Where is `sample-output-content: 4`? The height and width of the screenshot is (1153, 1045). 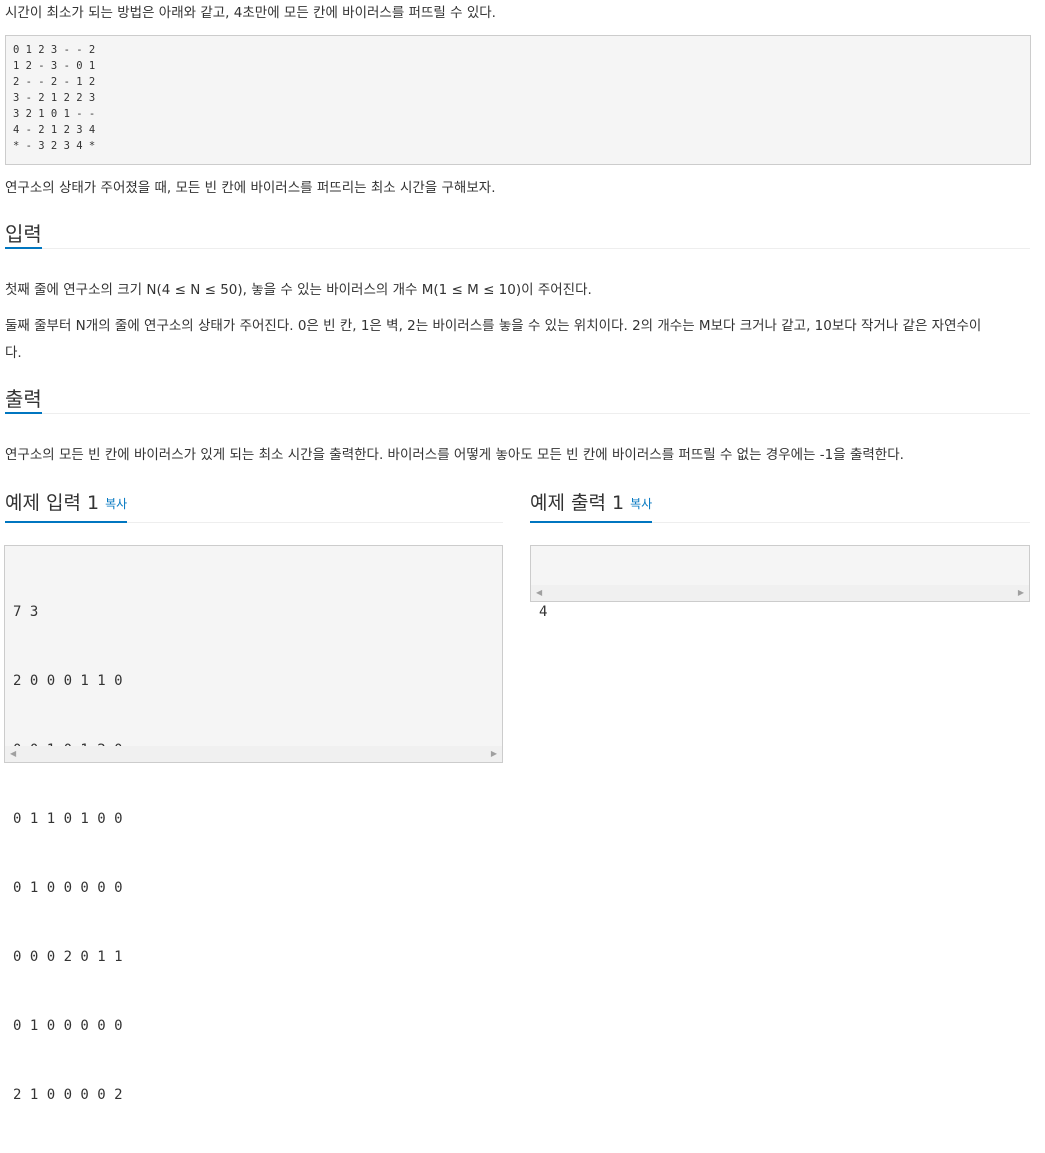
sample-output-content: 4 is located at coordinates (780, 608).